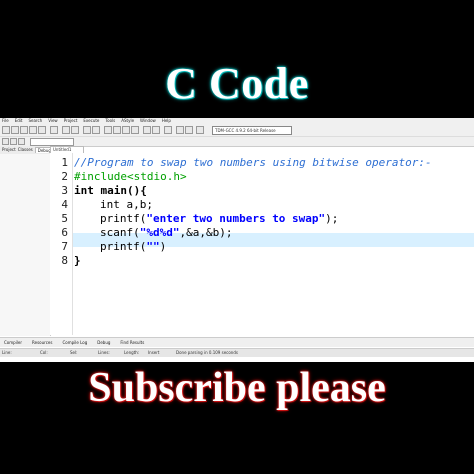 This screenshot has height=474, width=474. What do you see at coordinates (64, 218) in the screenshot?
I see `line-number: 5` at bounding box center [64, 218].